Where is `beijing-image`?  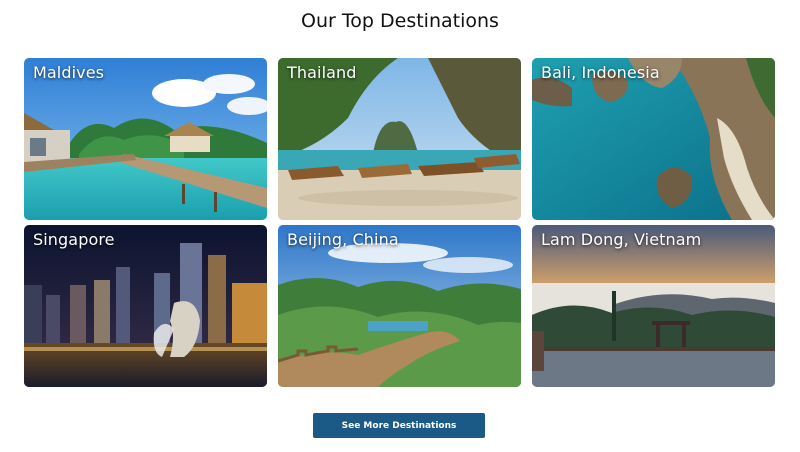 beijing-image is located at coordinates (399, 306).